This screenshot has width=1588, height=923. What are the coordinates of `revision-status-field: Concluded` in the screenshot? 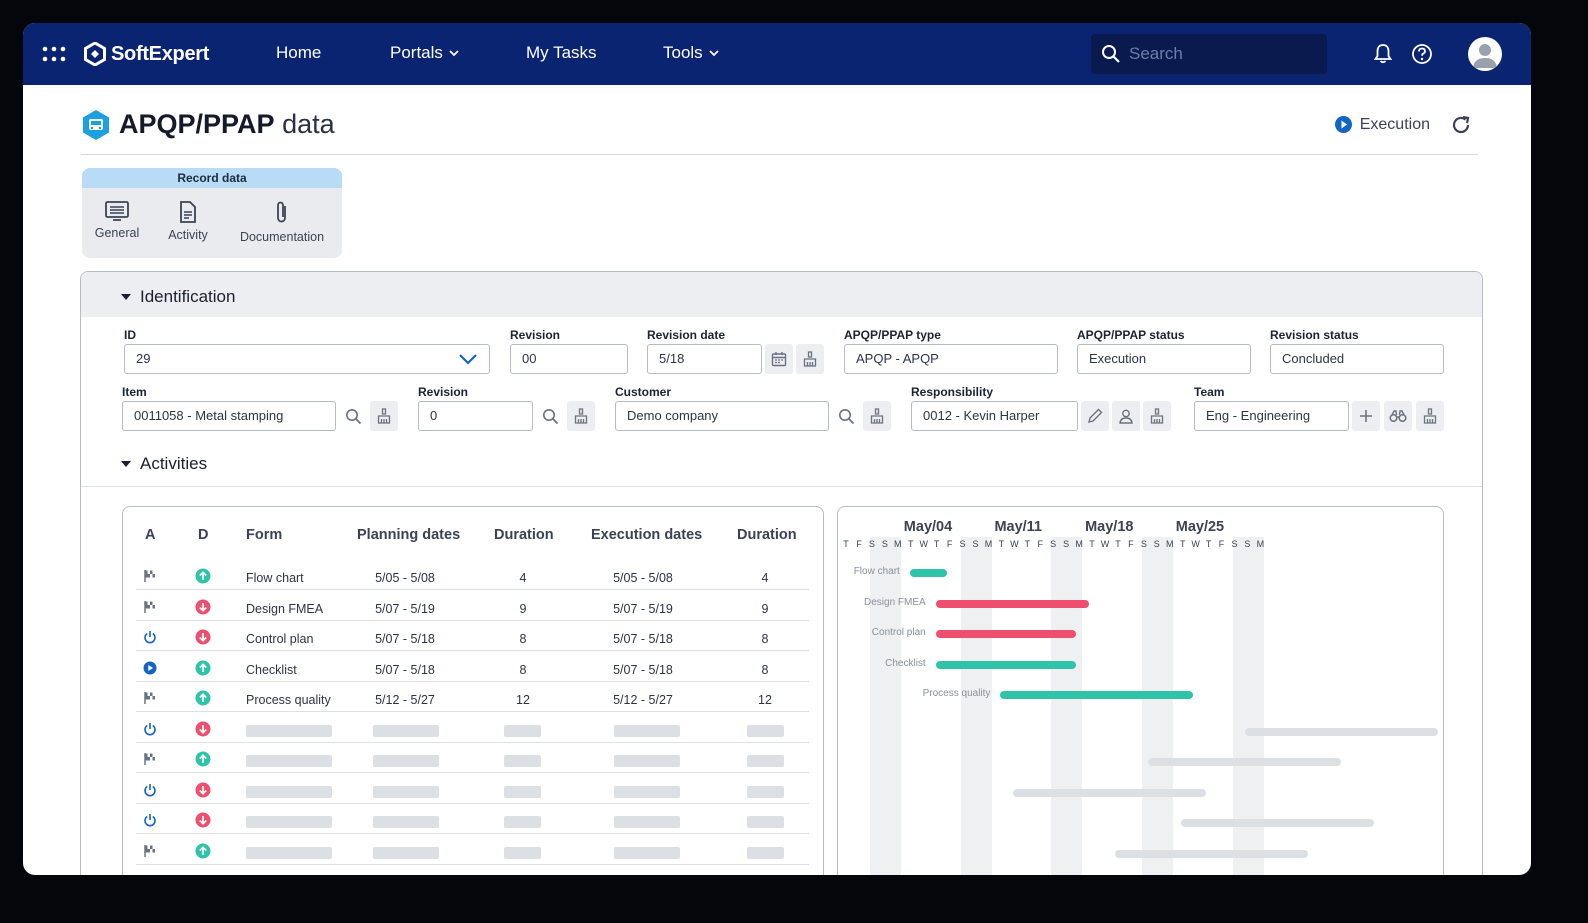 It's located at (1357, 359).